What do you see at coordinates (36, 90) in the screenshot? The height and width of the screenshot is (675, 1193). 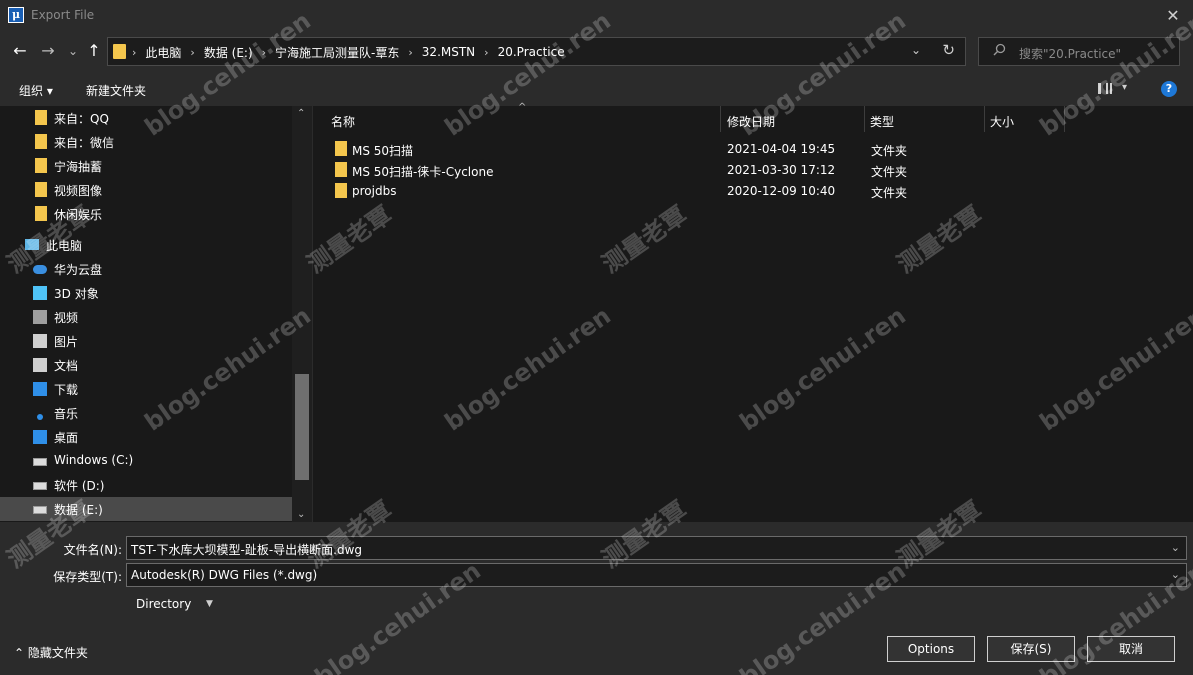 I see `organize-menu: 组织 ▾` at bounding box center [36, 90].